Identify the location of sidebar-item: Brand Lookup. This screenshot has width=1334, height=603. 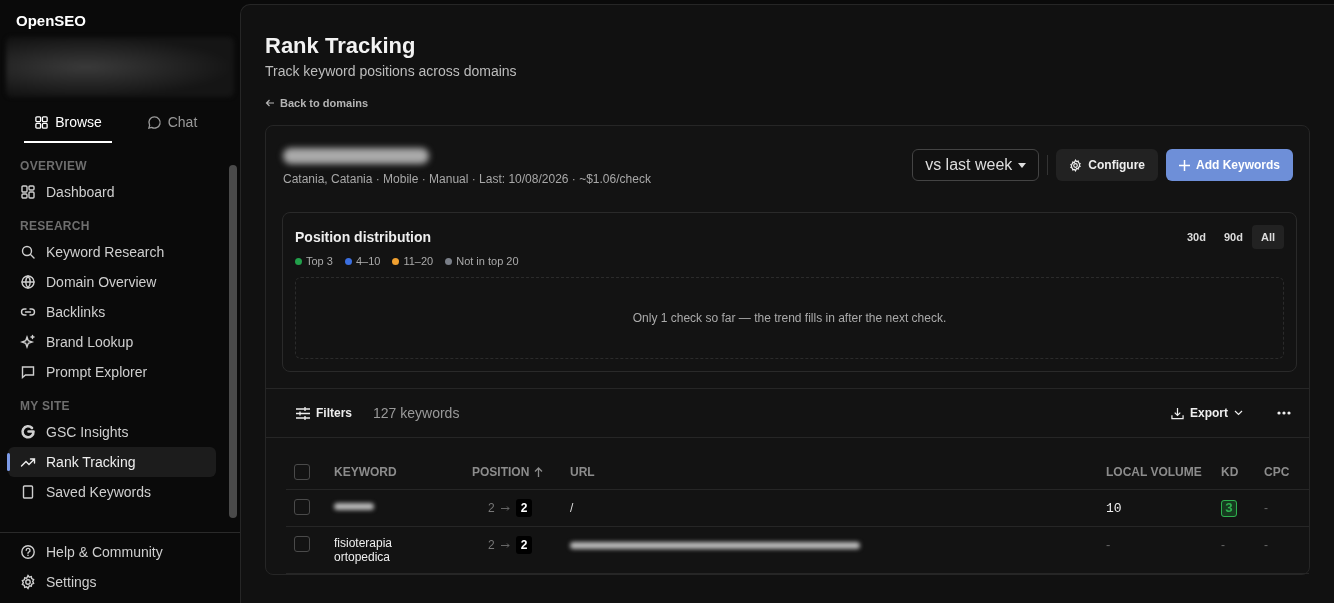
(112, 342).